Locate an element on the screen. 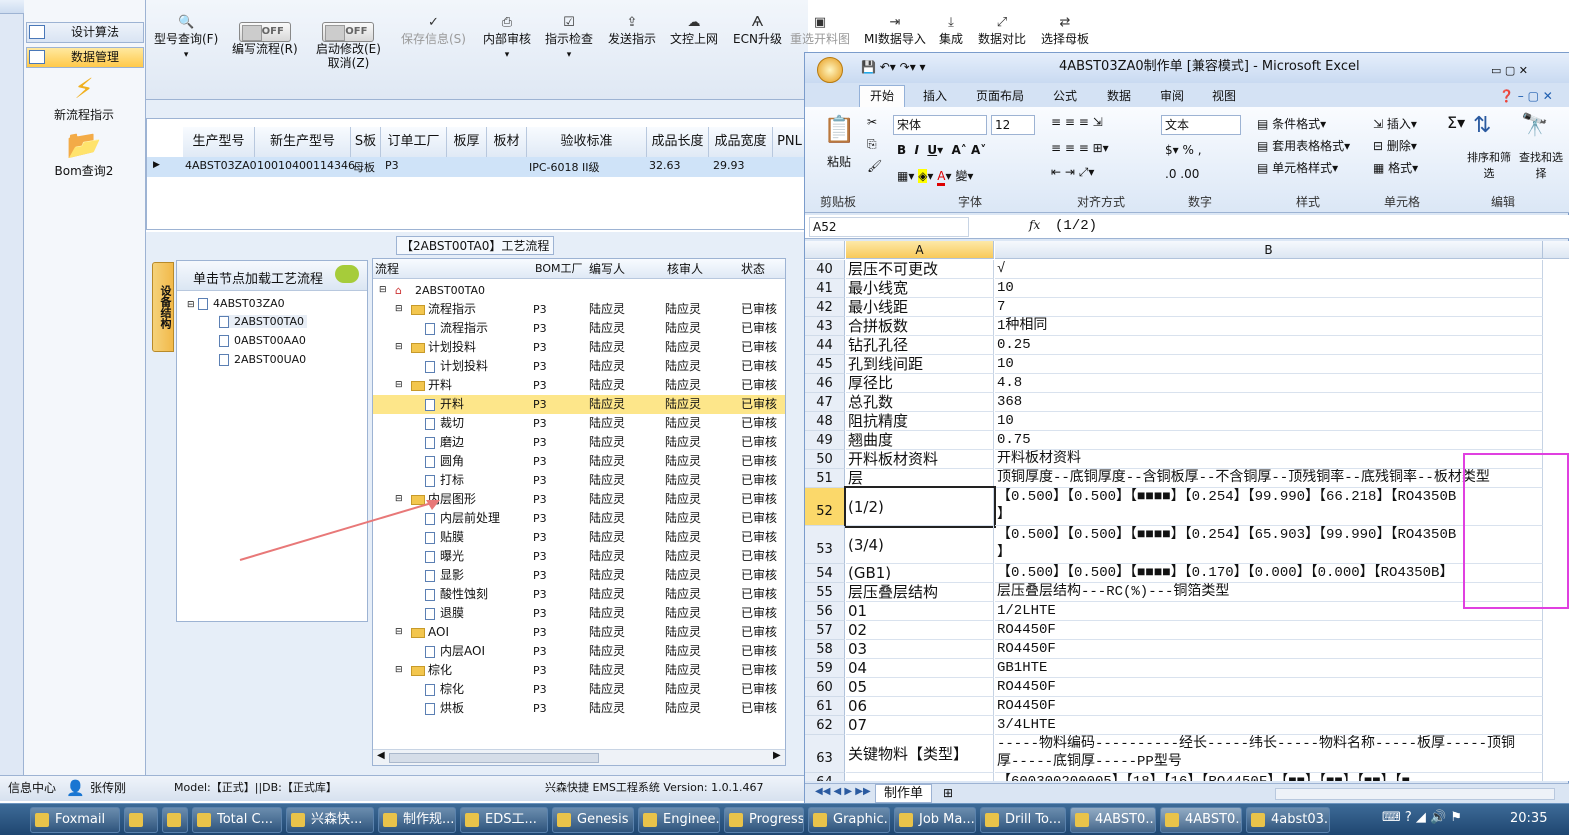  row-header: 45 is located at coordinates (825, 364).